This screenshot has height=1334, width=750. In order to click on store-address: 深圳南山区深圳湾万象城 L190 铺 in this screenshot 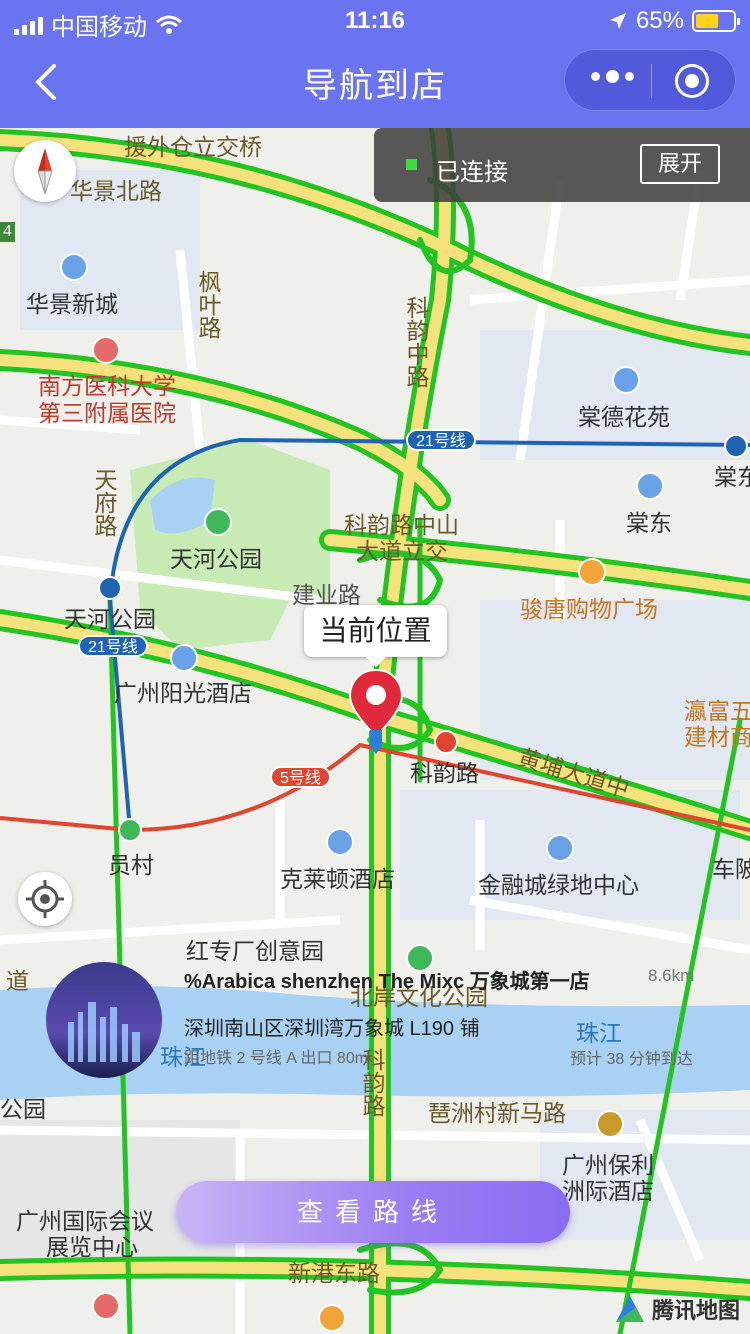, I will do `click(332, 1029)`.